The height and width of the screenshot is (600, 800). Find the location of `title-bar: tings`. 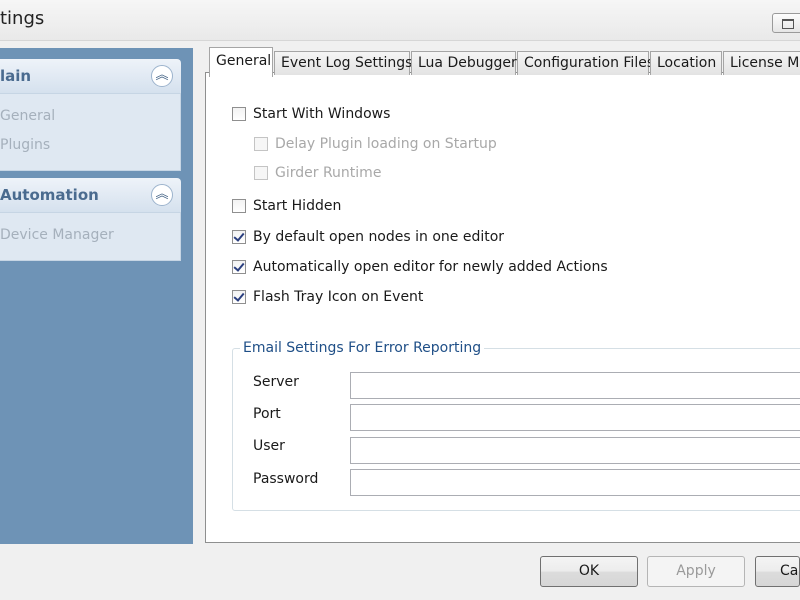

title-bar: tings is located at coordinates (400, 20).